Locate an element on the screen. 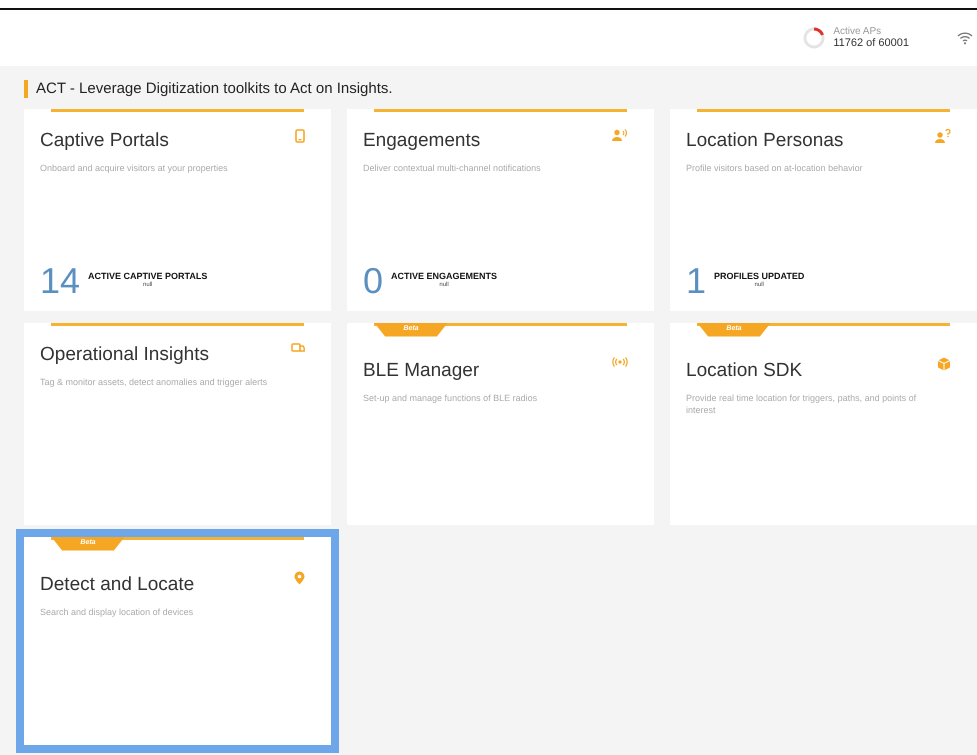 This screenshot has height=755, width=977. card-title: Operational Insights is located at coordinates (124, 354).